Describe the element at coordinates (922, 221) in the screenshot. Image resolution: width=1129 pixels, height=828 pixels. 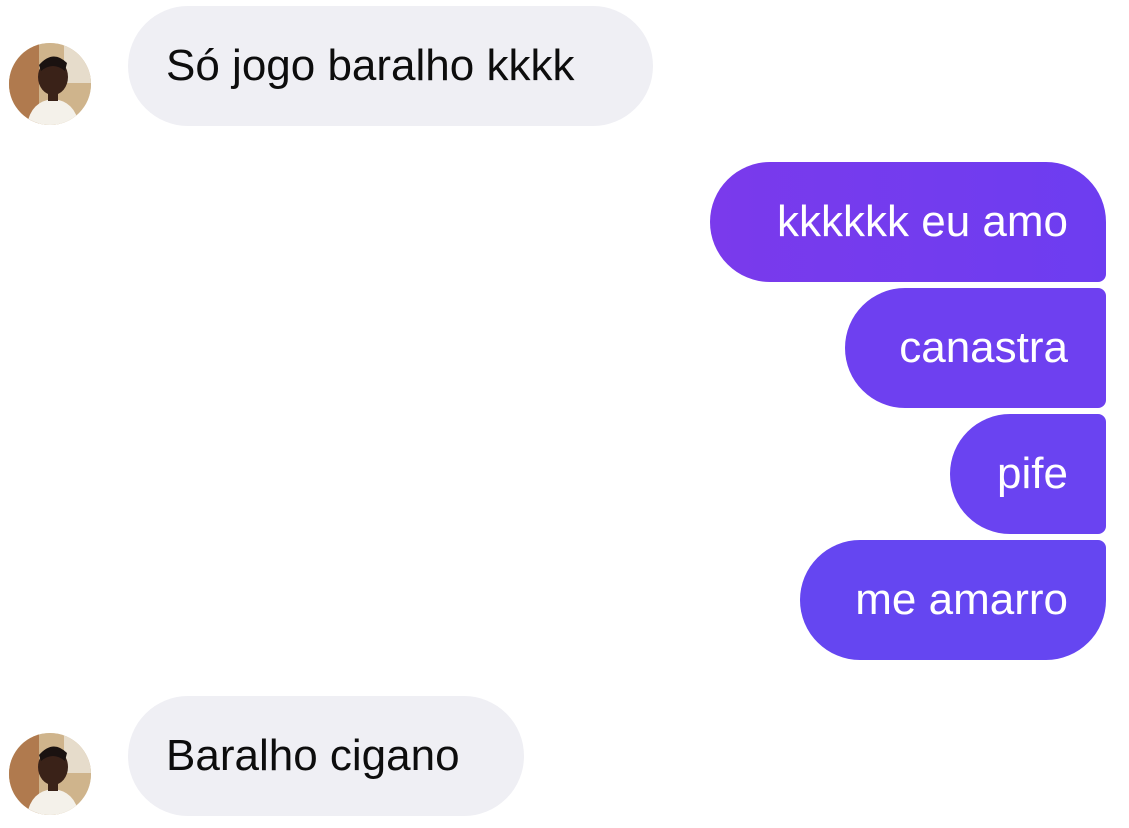
I see `message-text: kkkkkk eu amo` at that location.